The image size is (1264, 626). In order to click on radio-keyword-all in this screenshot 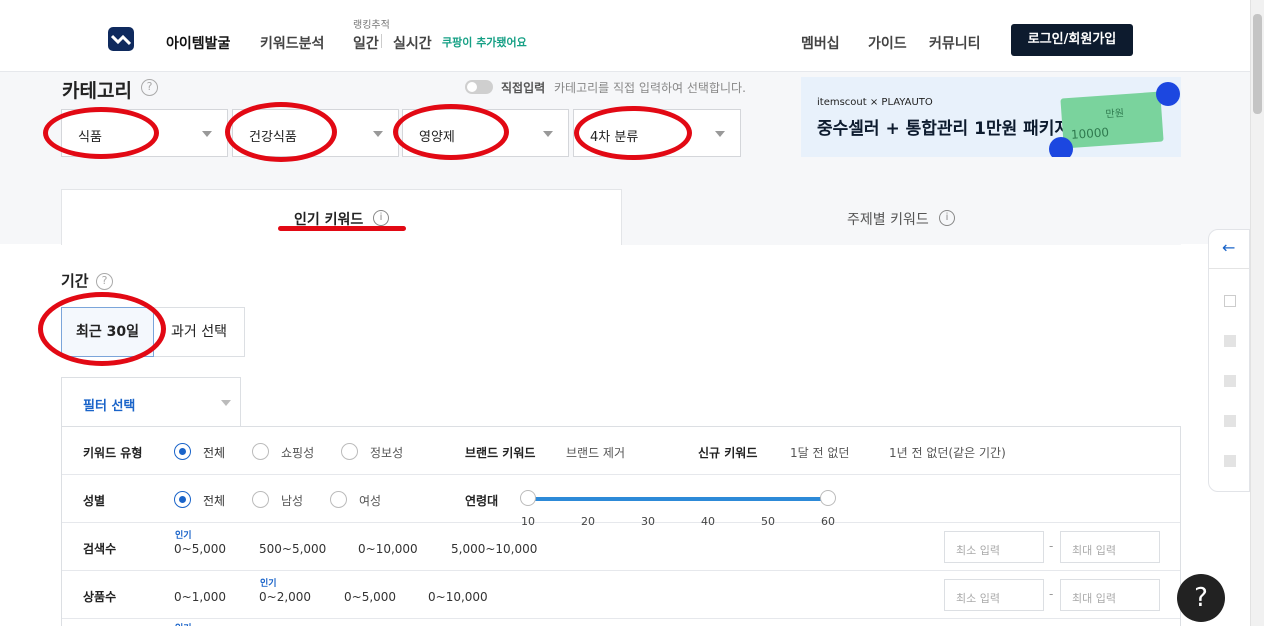, I will do `click(182, 451)`.